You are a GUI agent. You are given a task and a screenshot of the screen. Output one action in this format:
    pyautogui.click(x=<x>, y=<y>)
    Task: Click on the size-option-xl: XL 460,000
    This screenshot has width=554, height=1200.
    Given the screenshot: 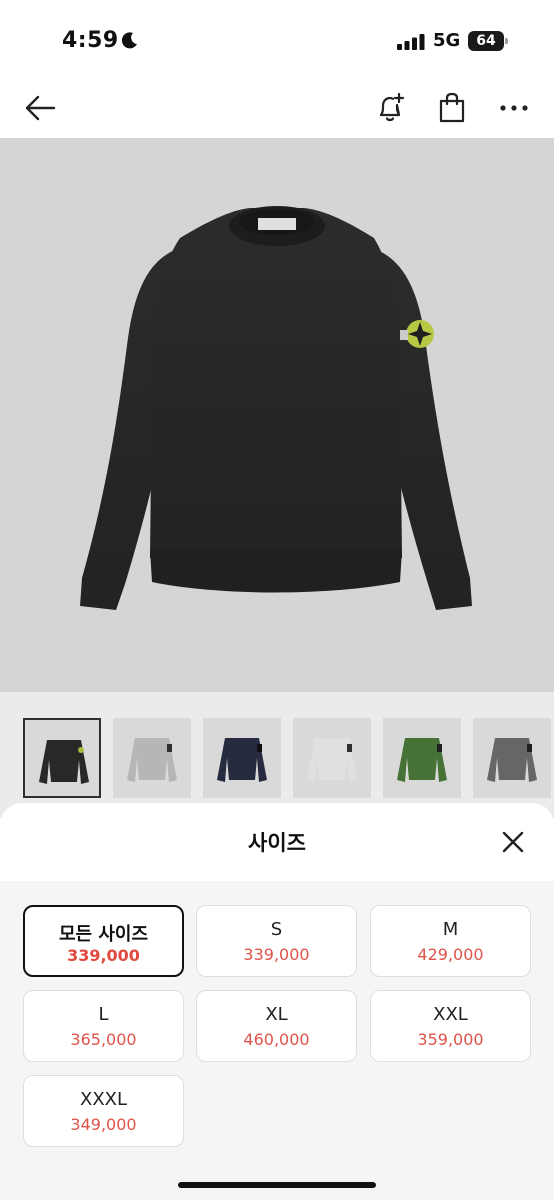 What is the action you would take?
    pyautogui.click(x=276, y=1026)
    